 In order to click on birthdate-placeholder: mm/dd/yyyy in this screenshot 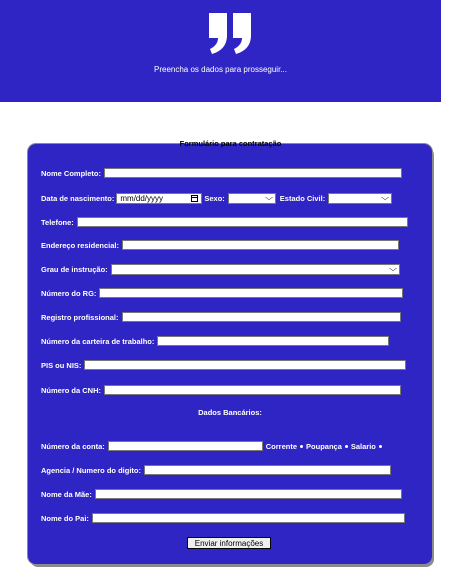, I will do `click(142, 198)`.